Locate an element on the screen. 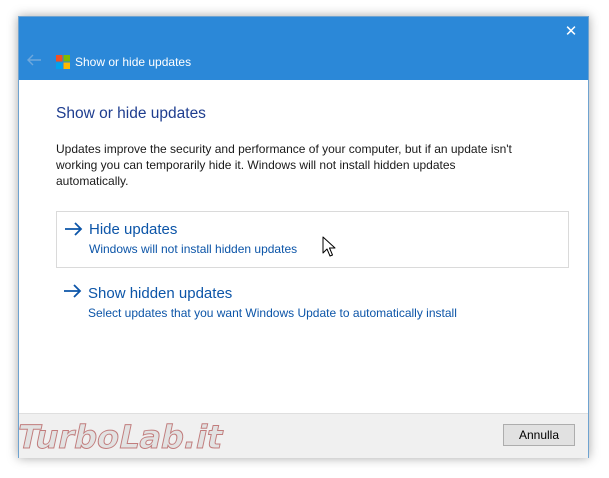  page-heading: Show or hide updates is located at coordinates (131, 113).